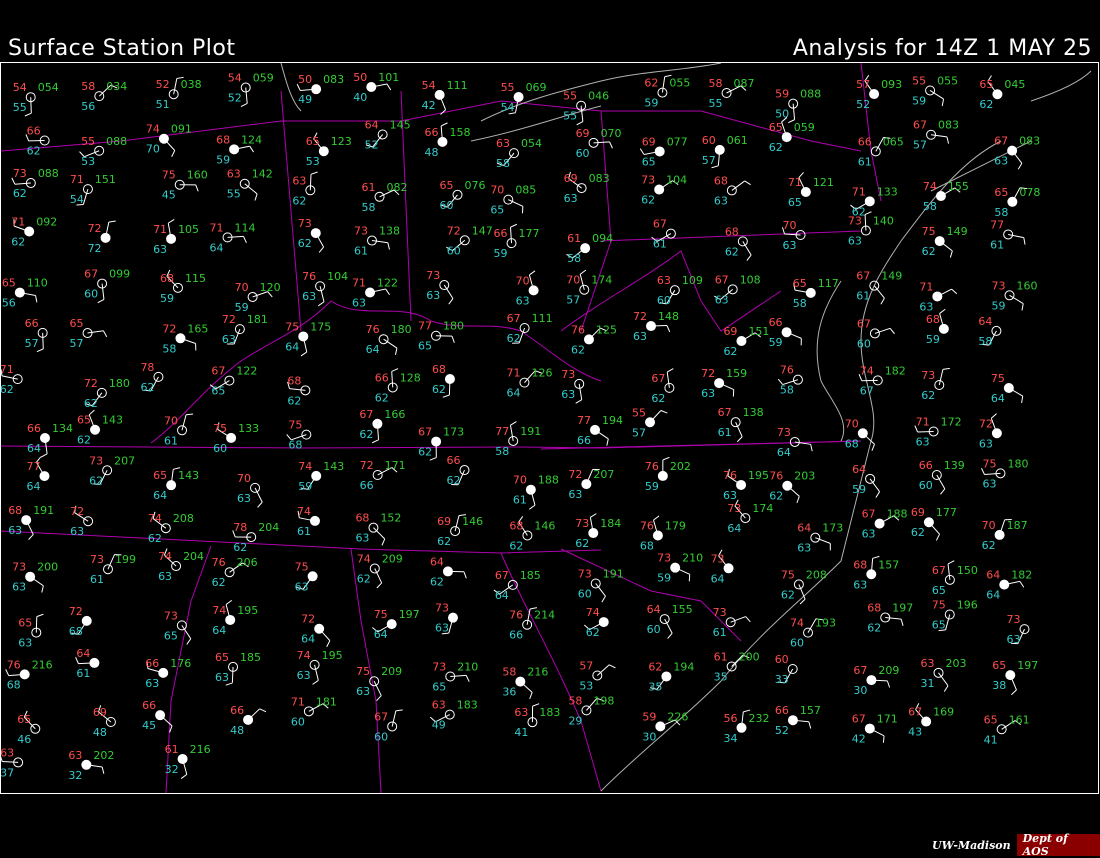 This screenshot has height=858, width=1100. I want to click on temperature-label: 74, so click(219, 610).